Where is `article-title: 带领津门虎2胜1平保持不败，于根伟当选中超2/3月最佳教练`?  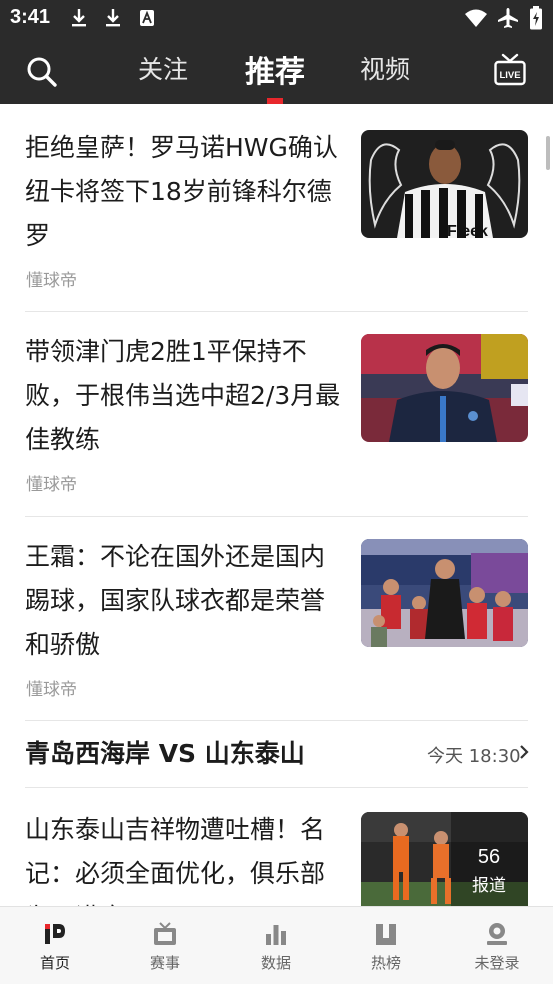 article-title: 带领津门虎2胜1平保持不败，于根伟当选中超2/3月最佳教练 is located at coordinates (184, 396).